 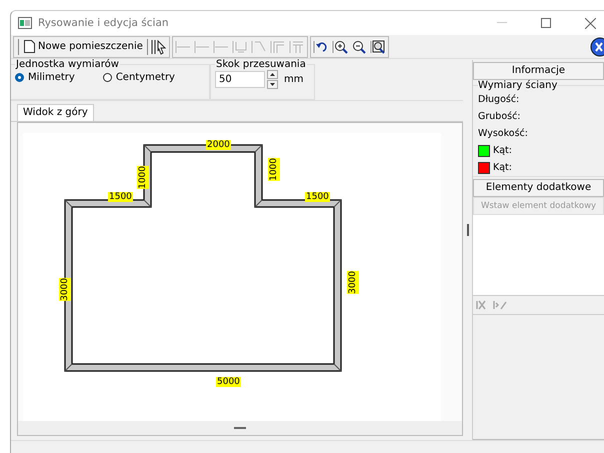 I want to click on minimize-icon, so click(x=502, y=23).